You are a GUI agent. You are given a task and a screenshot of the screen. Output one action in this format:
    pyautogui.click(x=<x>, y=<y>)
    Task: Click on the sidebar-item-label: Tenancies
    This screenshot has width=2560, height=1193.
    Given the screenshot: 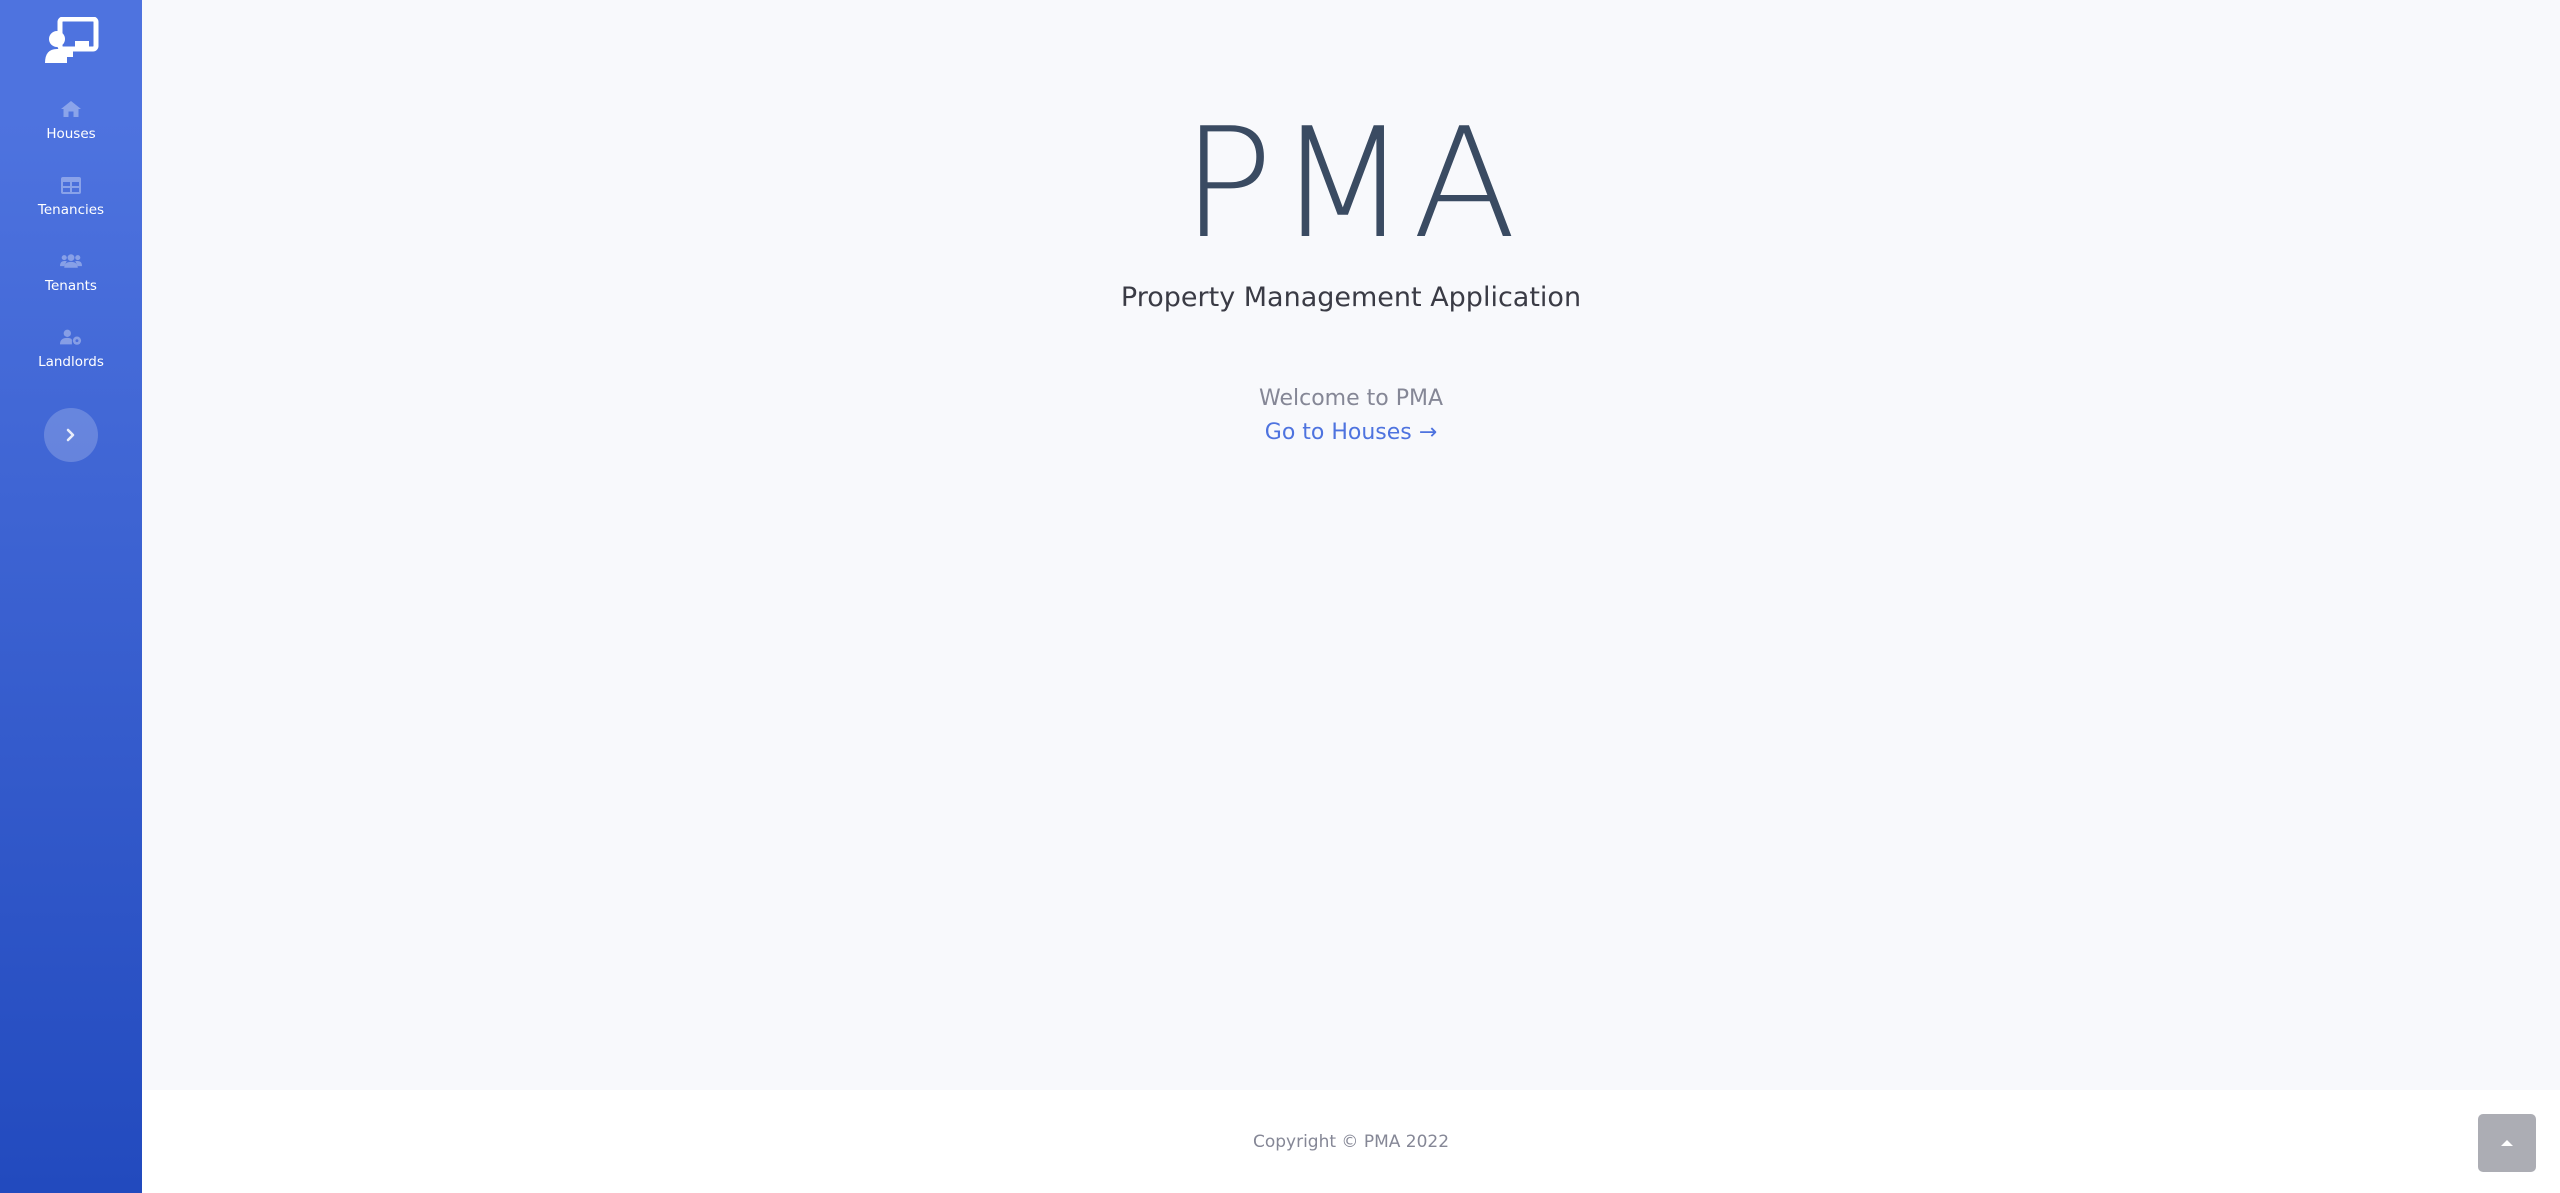 What is the action you would take?
    pyautogui.click(x=71, y=210)
    